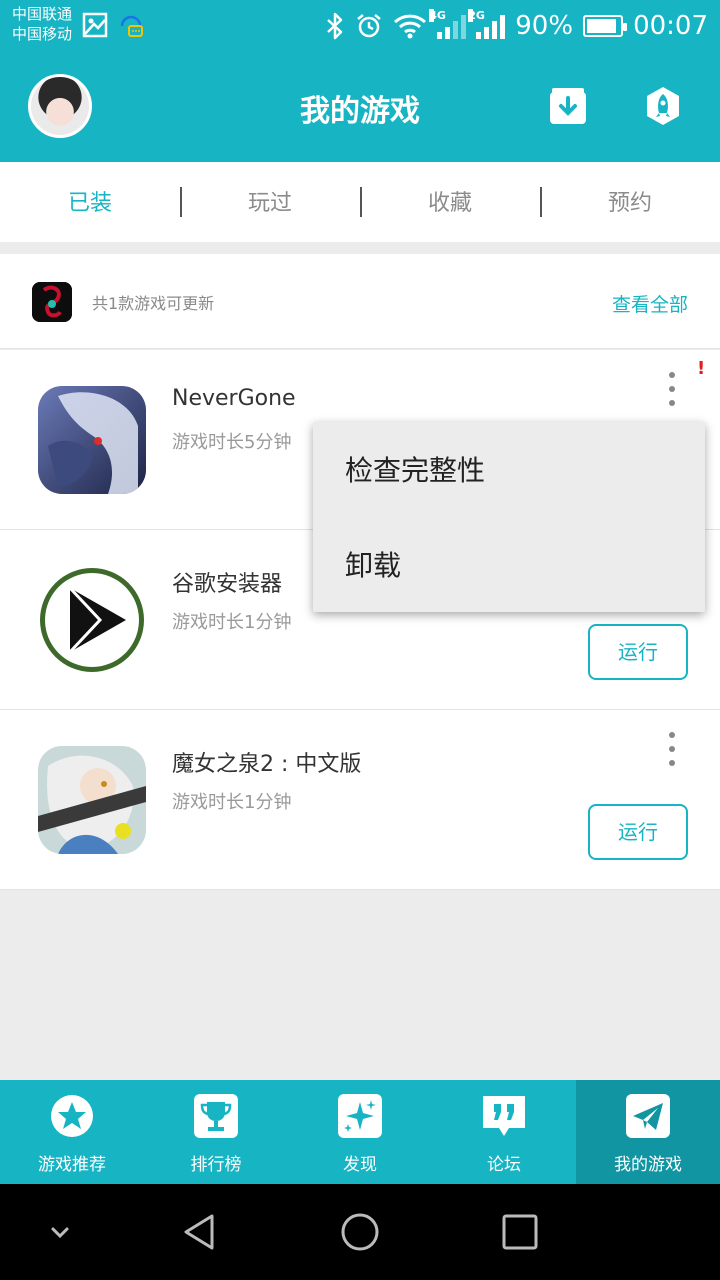 The image size is (720, 1280). What do you see at coordinates (360, 111) in the screenshot?
I see `page-title: 我的游戏` at bounding box center [360, 111].